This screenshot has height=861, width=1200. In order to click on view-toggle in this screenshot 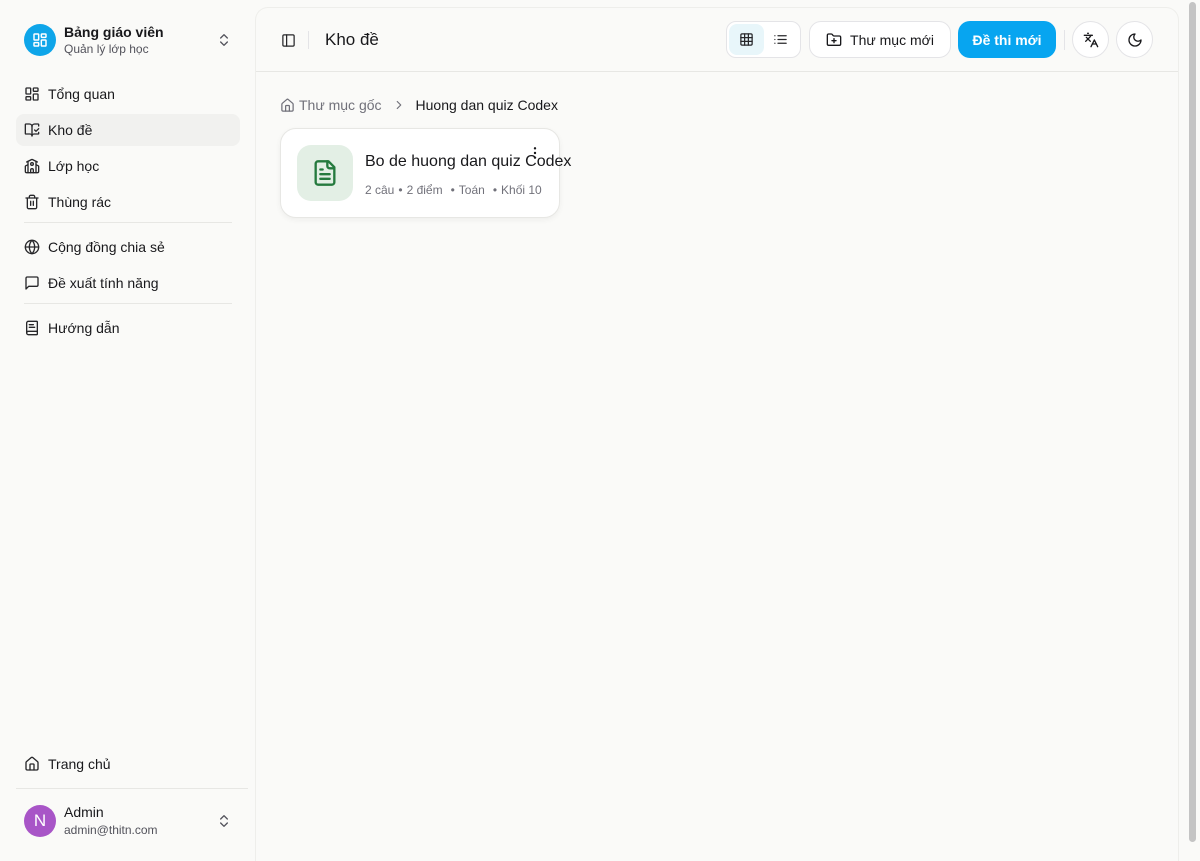, I will do `click(763, 39)`.